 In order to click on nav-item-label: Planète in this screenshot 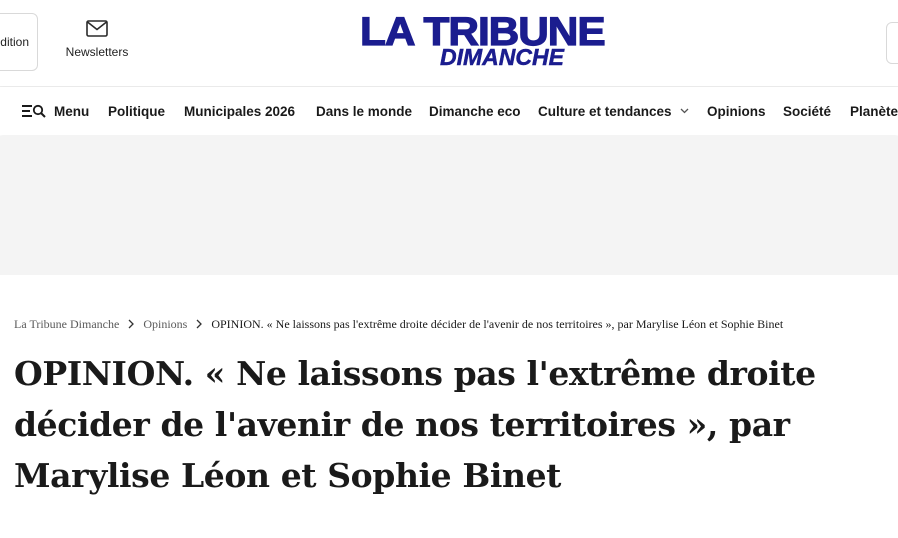, I will do `click(874, 111)`.